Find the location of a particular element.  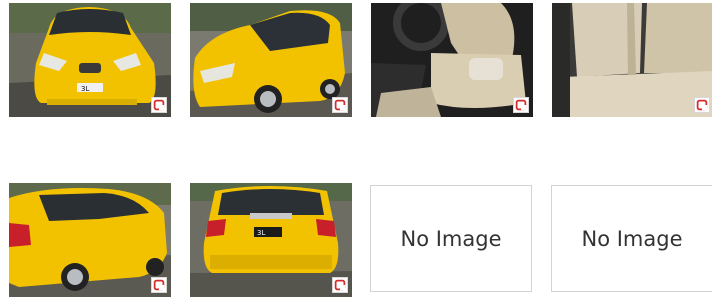

front-side-view-photo is located at coordinates (271, 60).